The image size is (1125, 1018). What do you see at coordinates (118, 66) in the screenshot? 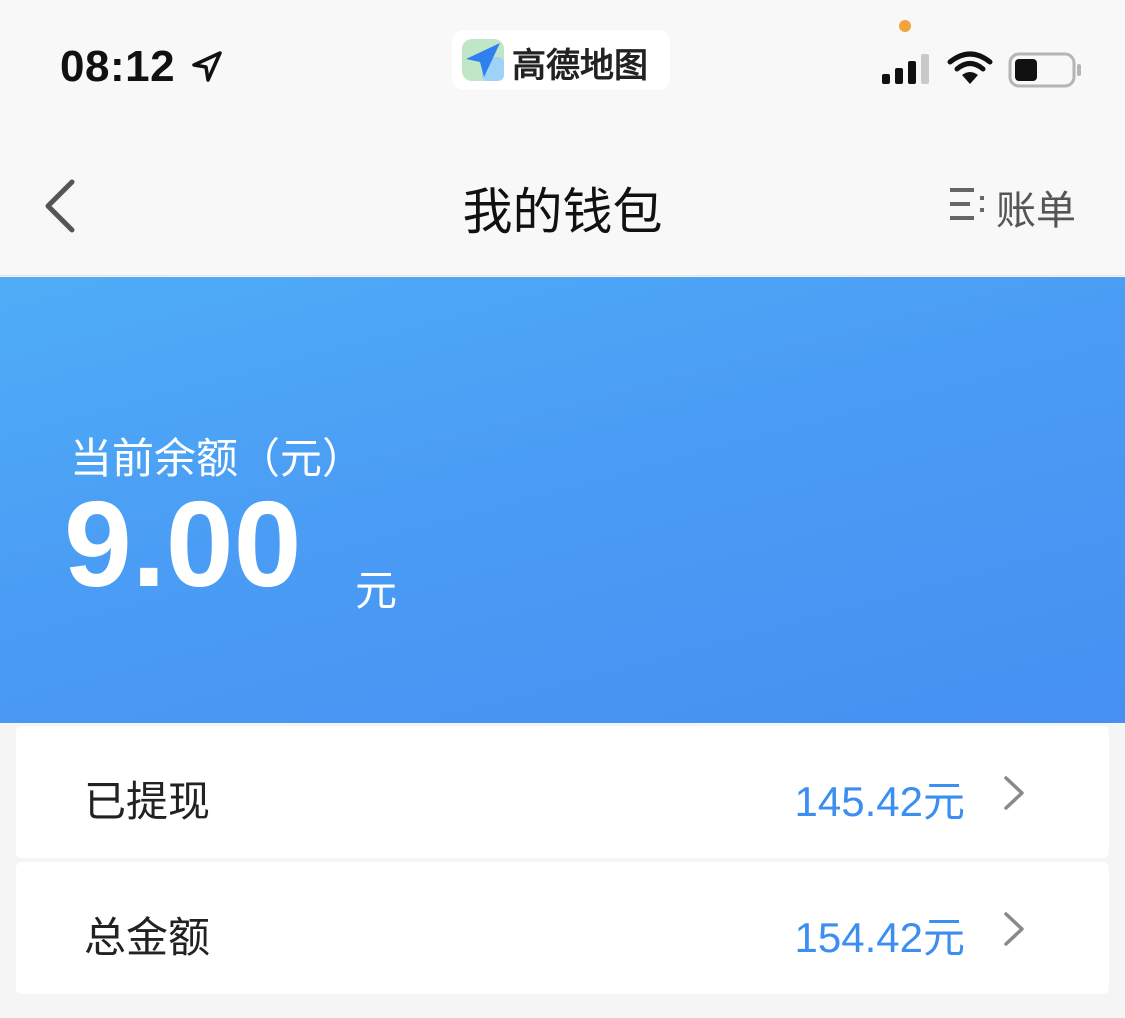
I see `status-time: 08:12` at bounding box center [118, 66].